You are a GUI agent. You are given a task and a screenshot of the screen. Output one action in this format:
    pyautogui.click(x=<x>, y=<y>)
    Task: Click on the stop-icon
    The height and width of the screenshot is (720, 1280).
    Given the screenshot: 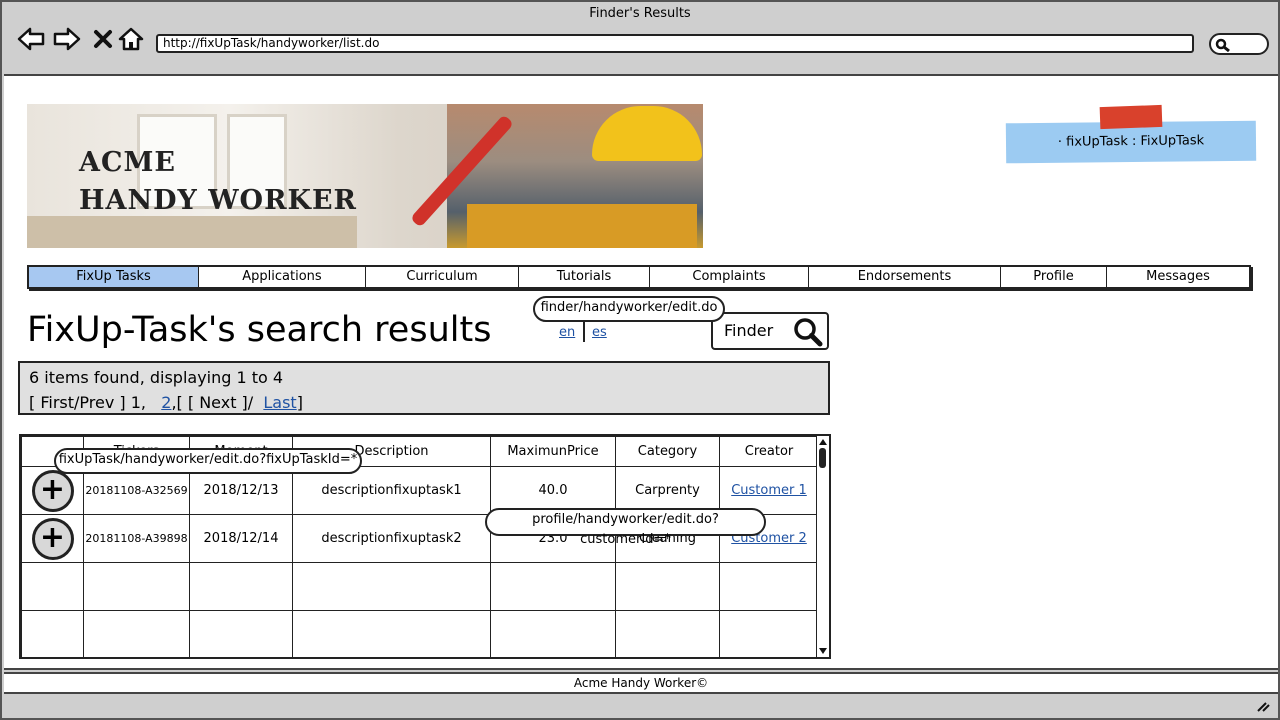 What is the action you would take?
    pyautogui.click(x=103, y=39)
    